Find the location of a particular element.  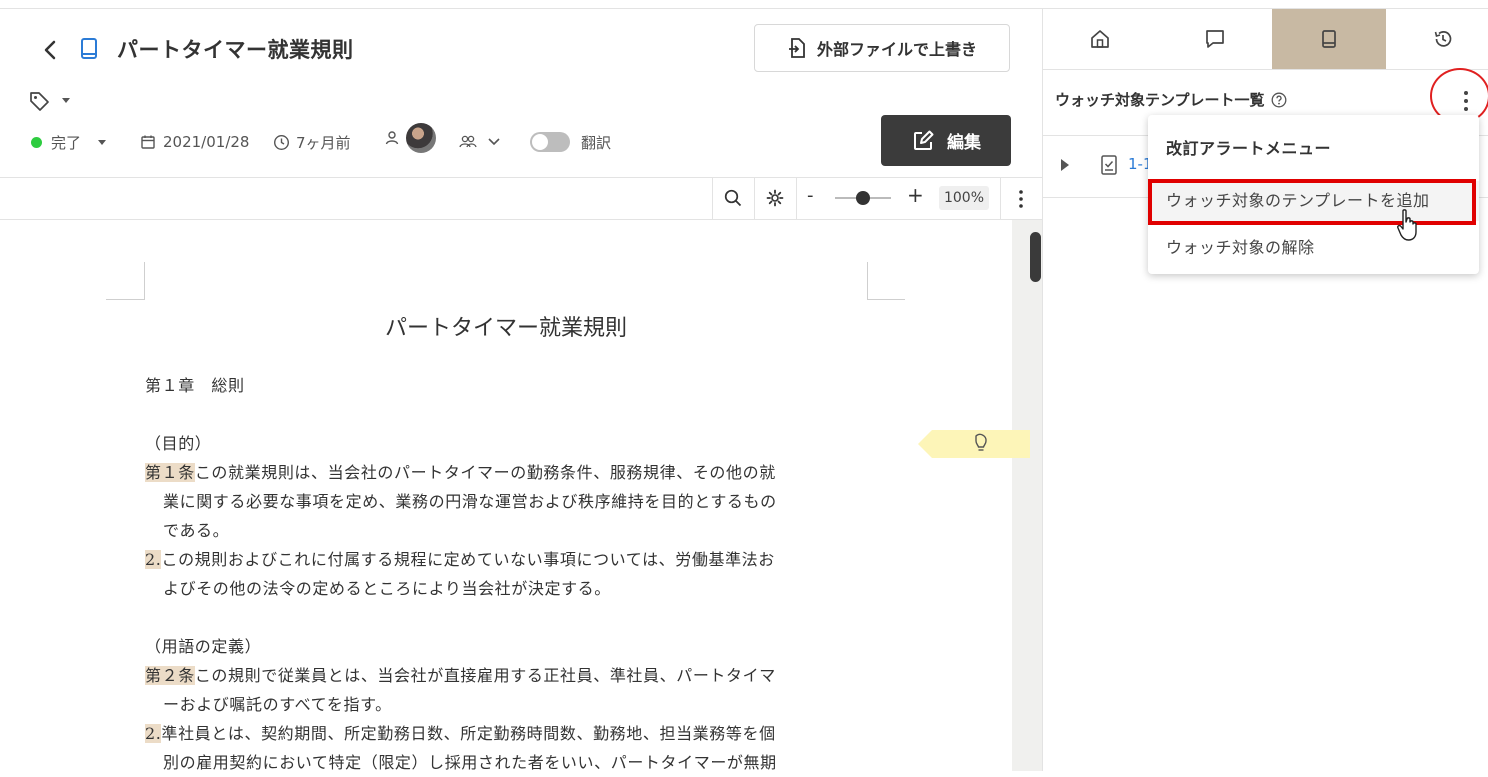

status-selector: 完了 is located at coordinates (69, 142).